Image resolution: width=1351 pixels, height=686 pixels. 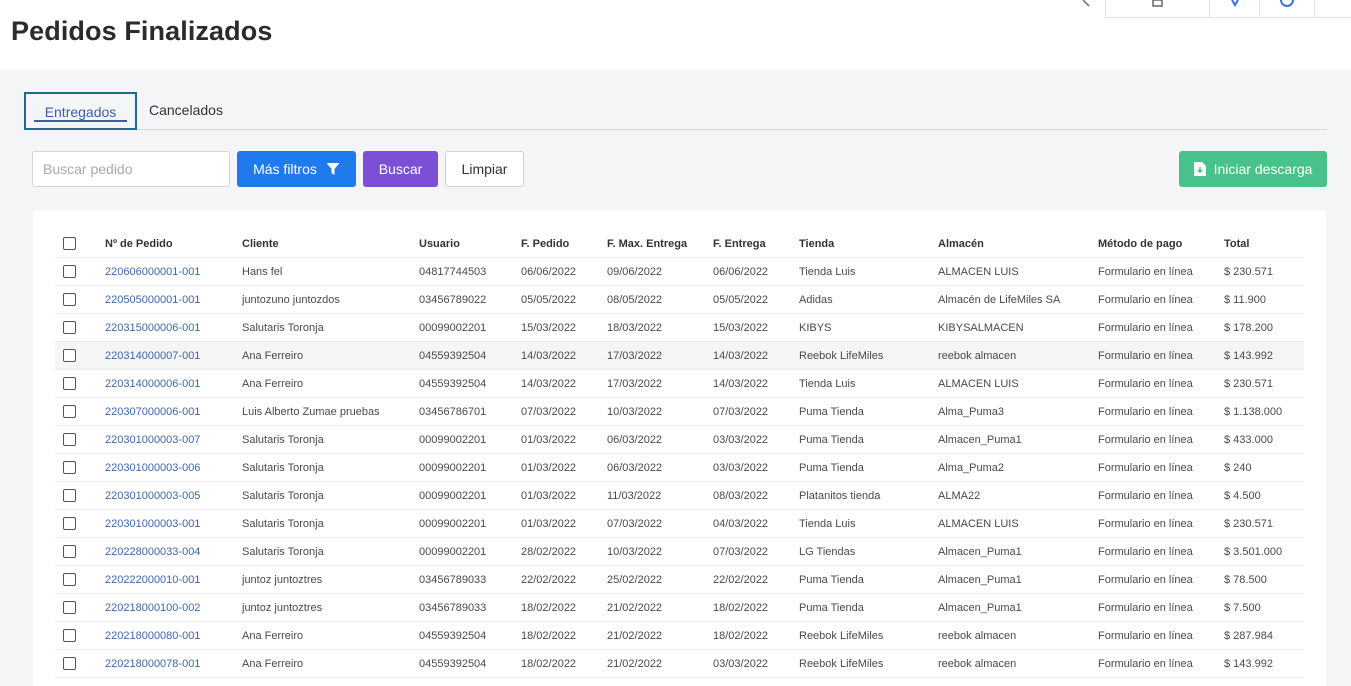 I want to click on order-number-link: 220218000080-001, so click(x=152, y=636).